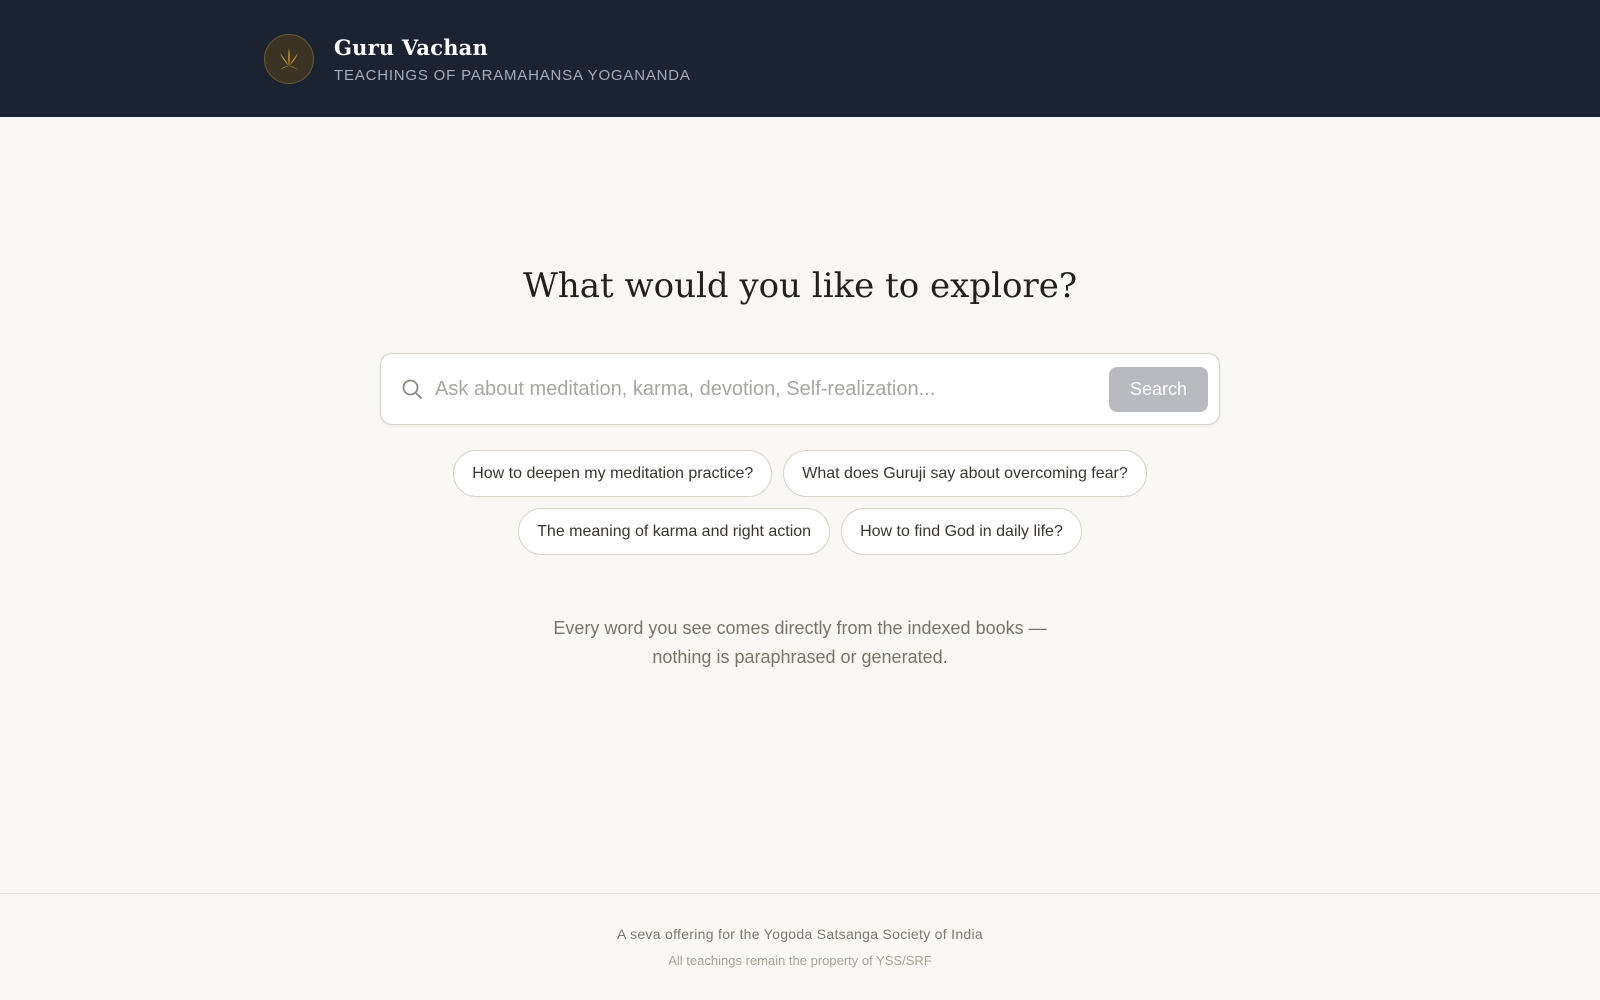 The width and height of the screenshot is (1600, 1000). I want to click on search-icon, so click(412, 389).